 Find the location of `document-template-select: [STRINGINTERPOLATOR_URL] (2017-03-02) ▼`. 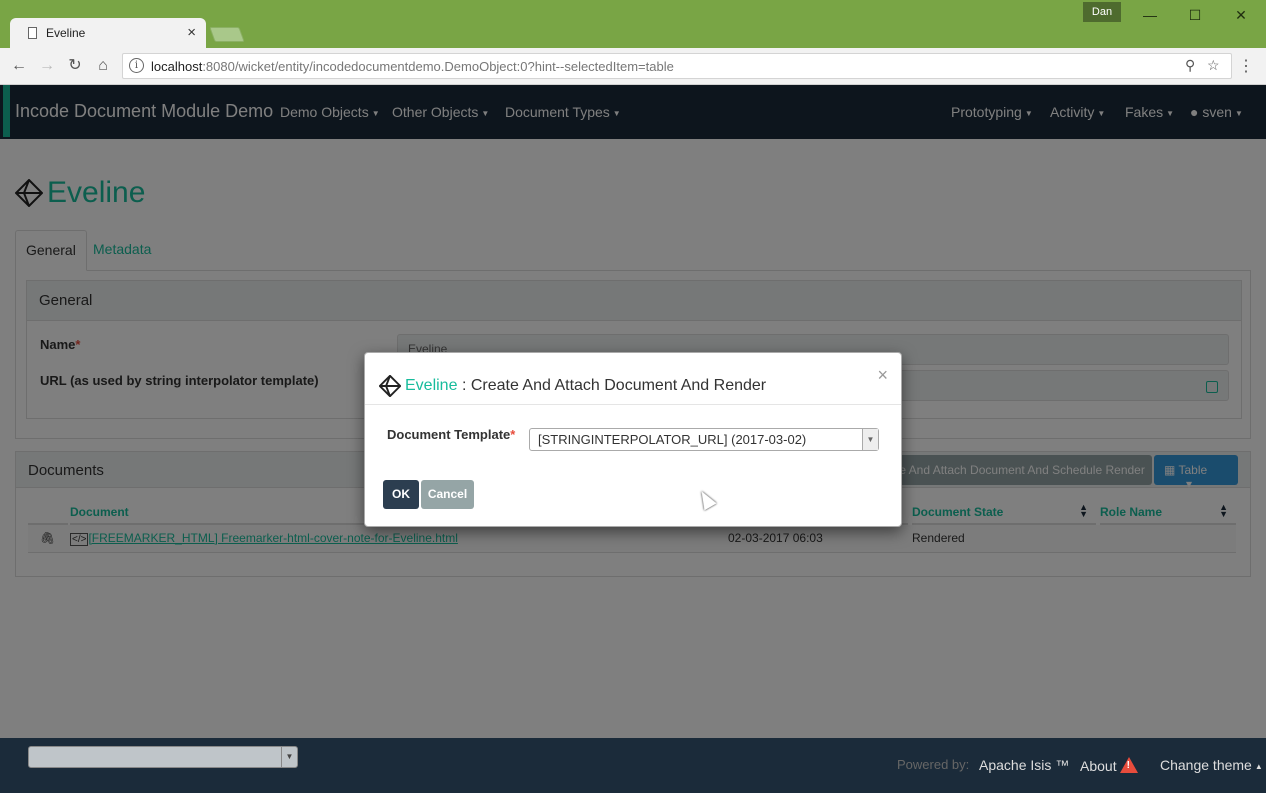

document-template-select: [STRINGINTERPOLATOR_URL] (2017-03-02) ▼ is located at coordinates (704, 439).